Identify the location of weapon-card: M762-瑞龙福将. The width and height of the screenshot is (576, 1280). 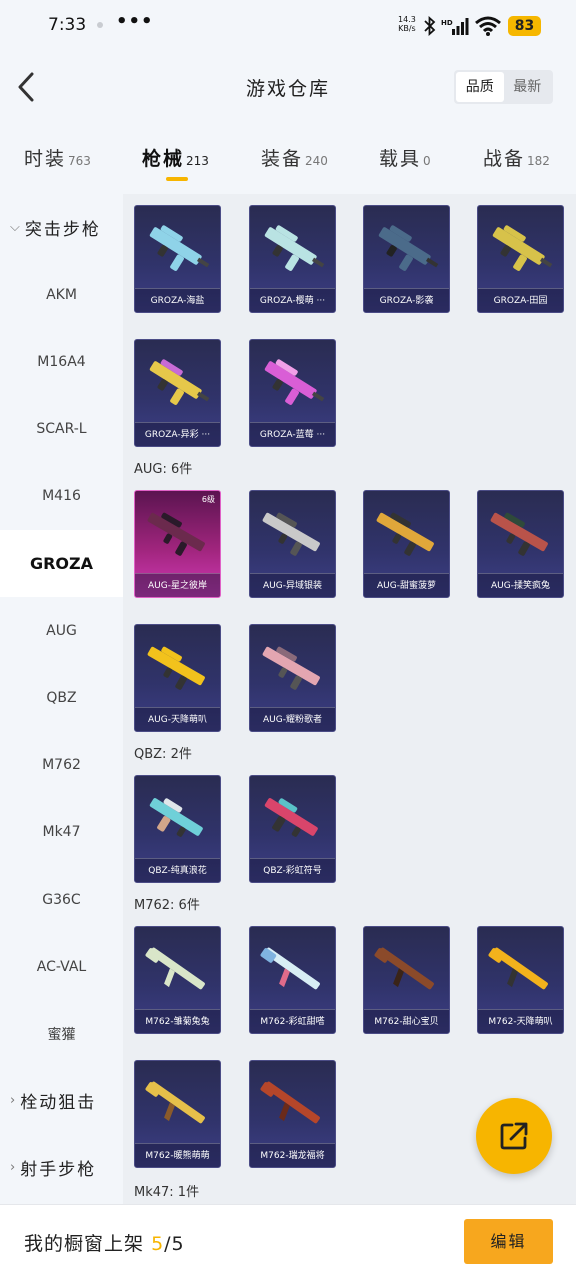
(292, 1114).